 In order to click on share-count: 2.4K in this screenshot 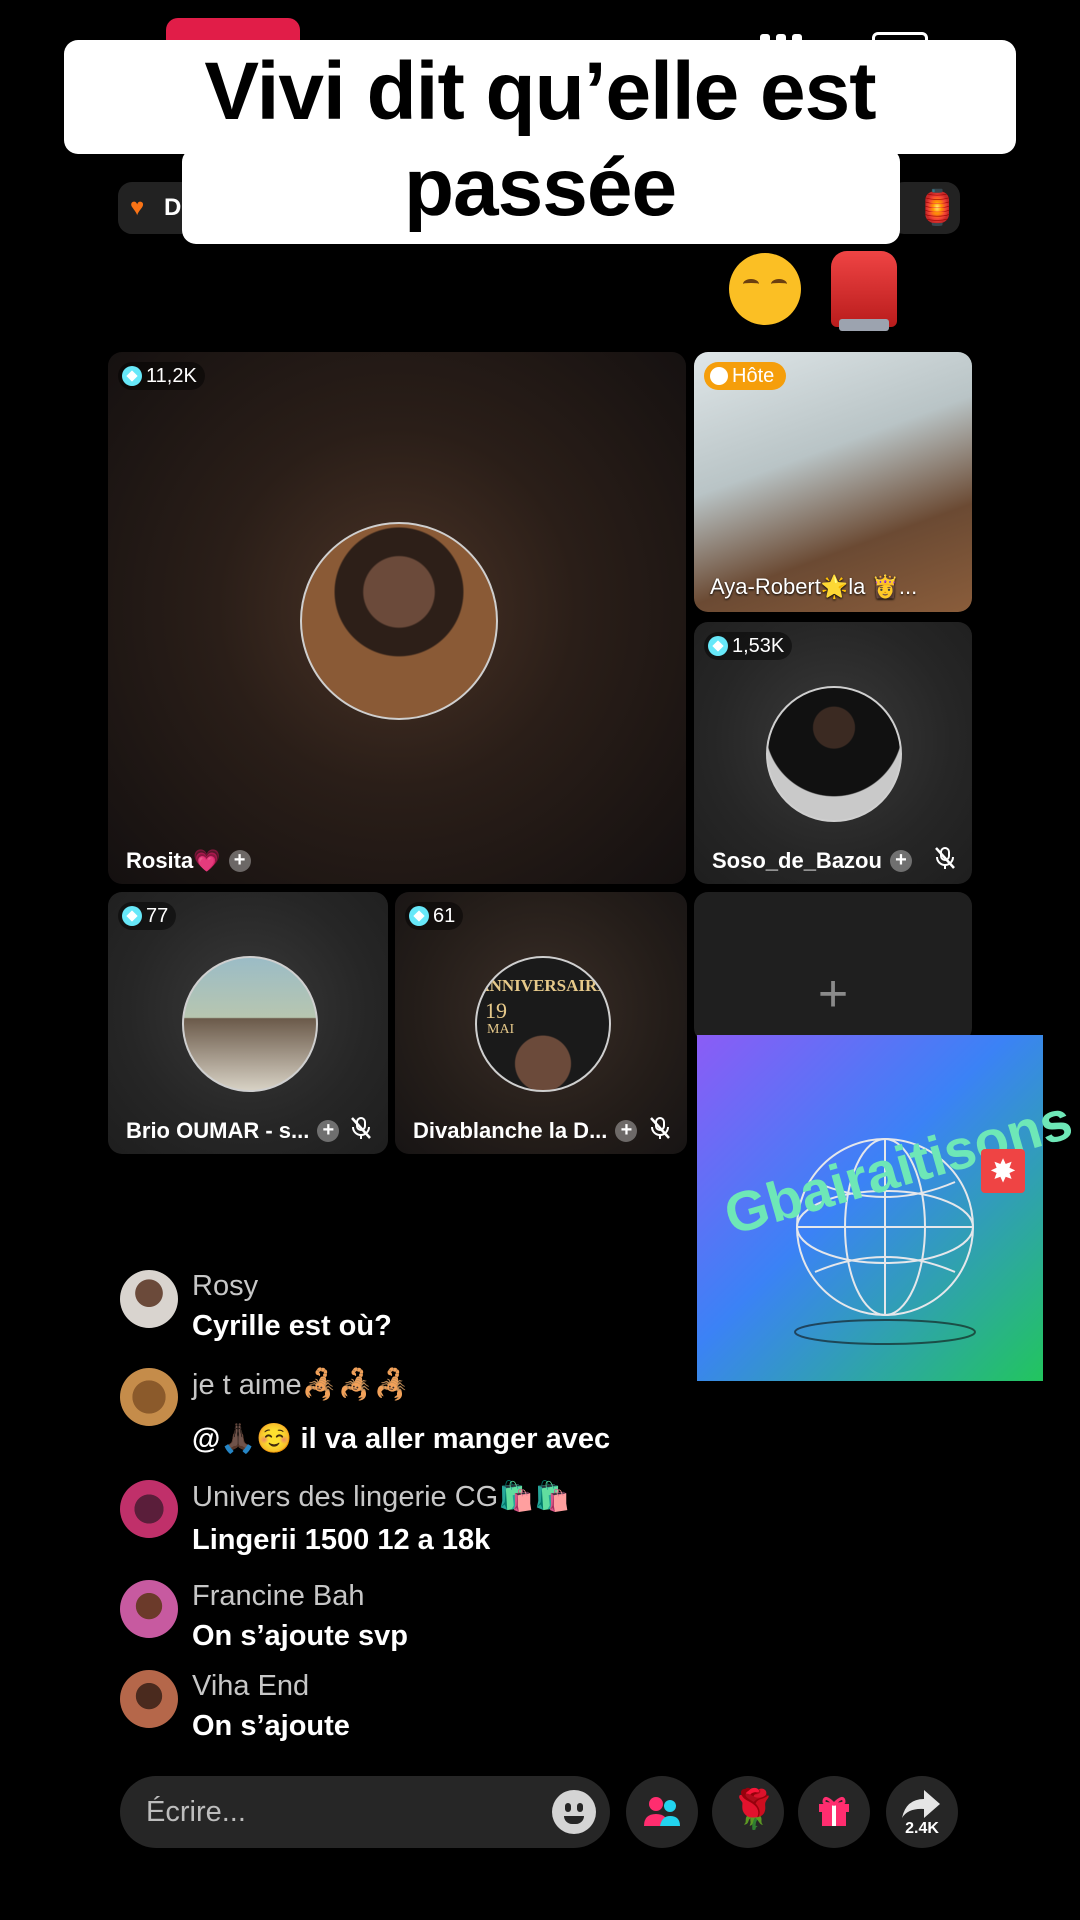, I will do `click(922, 1828)`.